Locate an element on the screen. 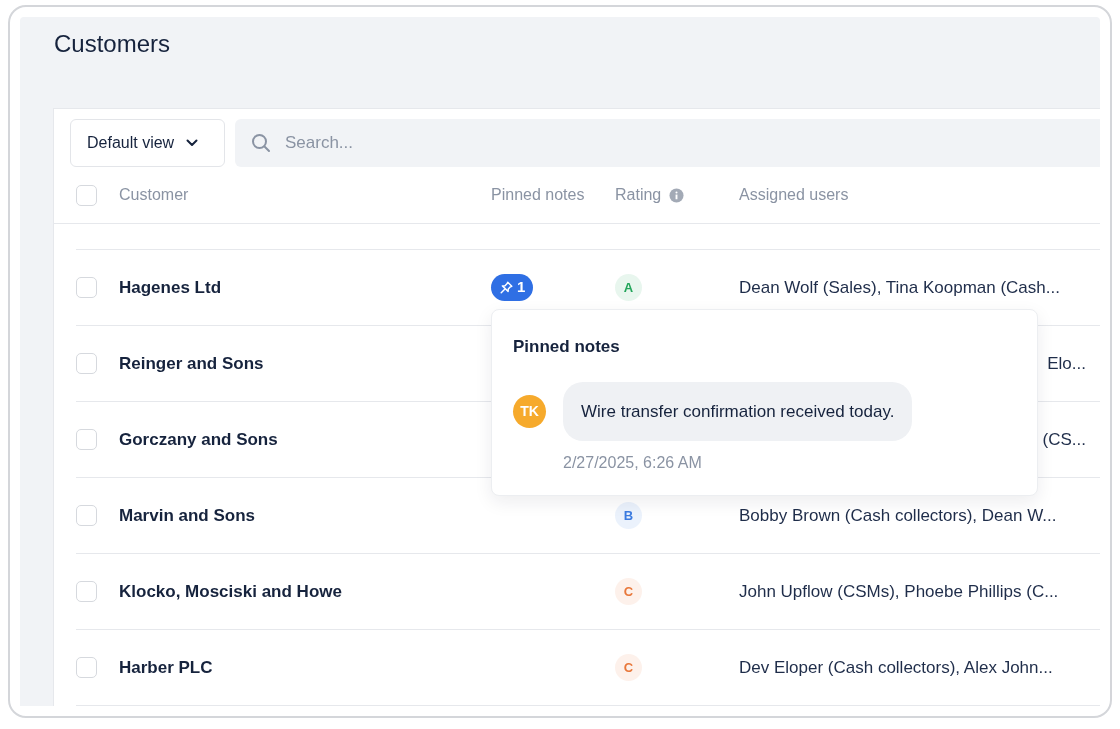 The width and height of the screenshot is (1120, 729). column-header: Assigned users is located at coordinates (794, 195).